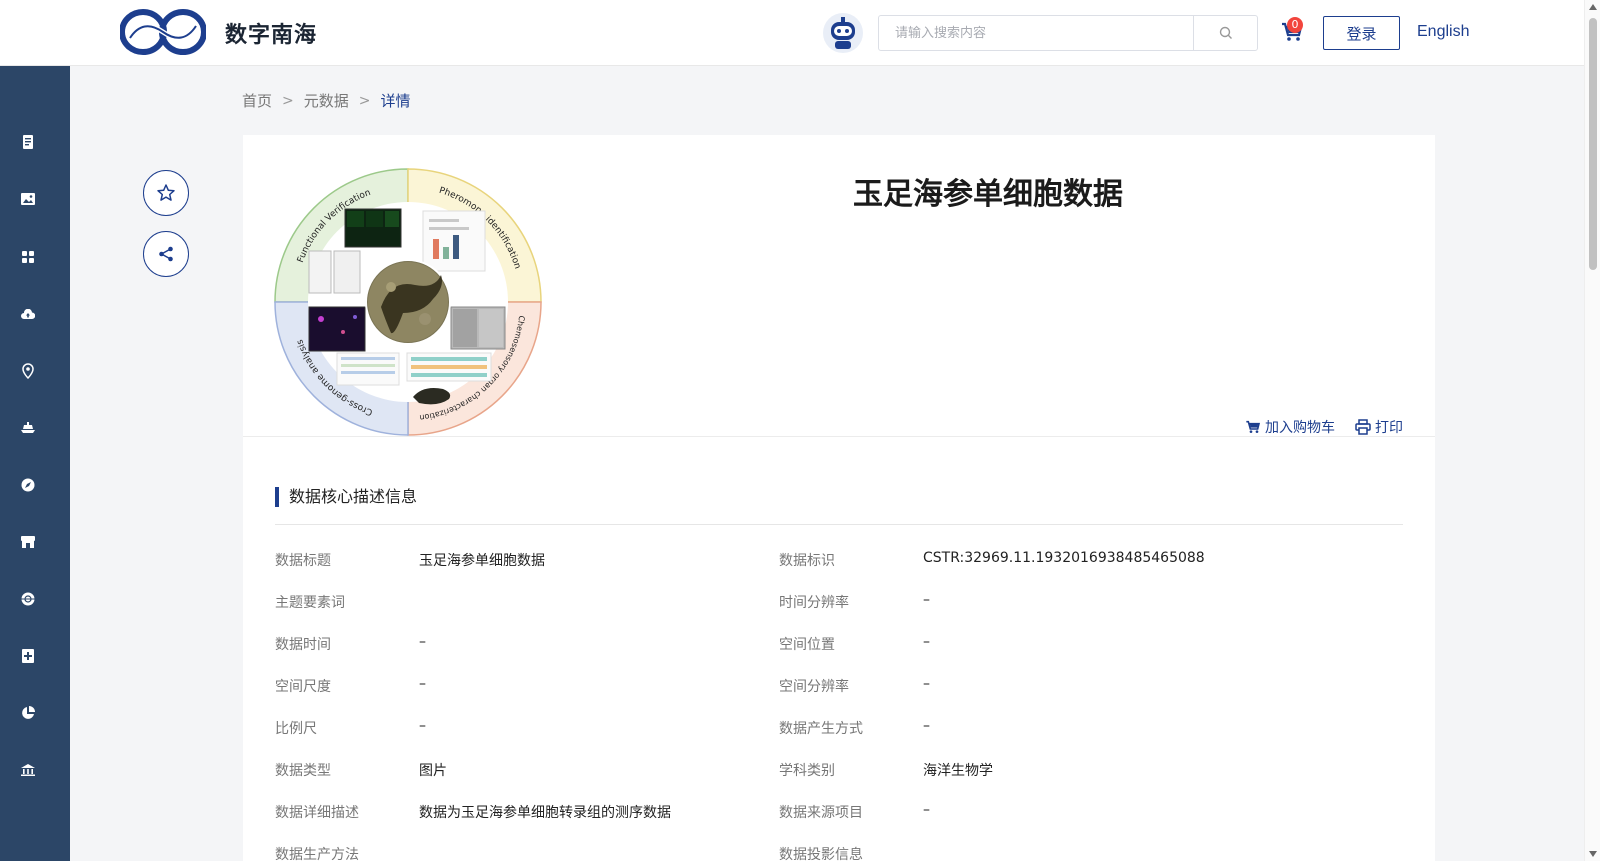 The height and width of the screenshot is (861, 1600). I want to click on pie-chart-icon, so click(28, 713).